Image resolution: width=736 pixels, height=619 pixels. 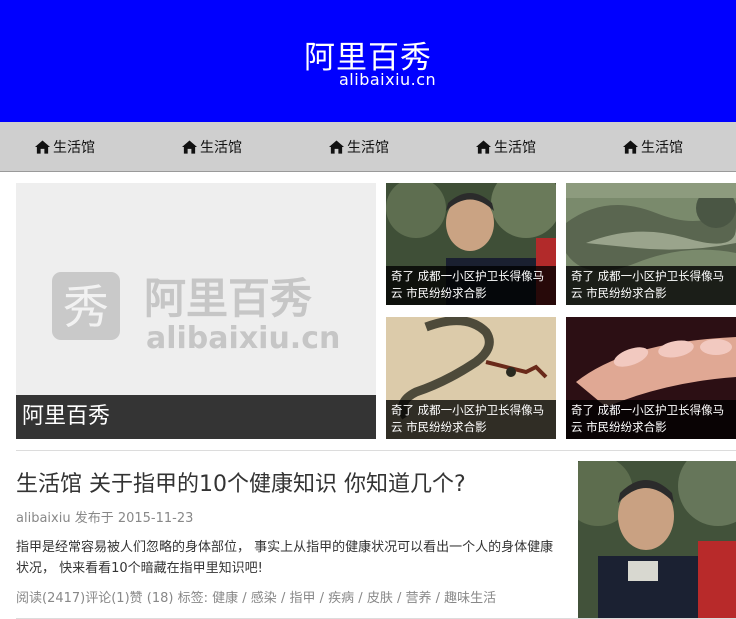 I want to click on article-thumbnail, so click(x=657, y=540).